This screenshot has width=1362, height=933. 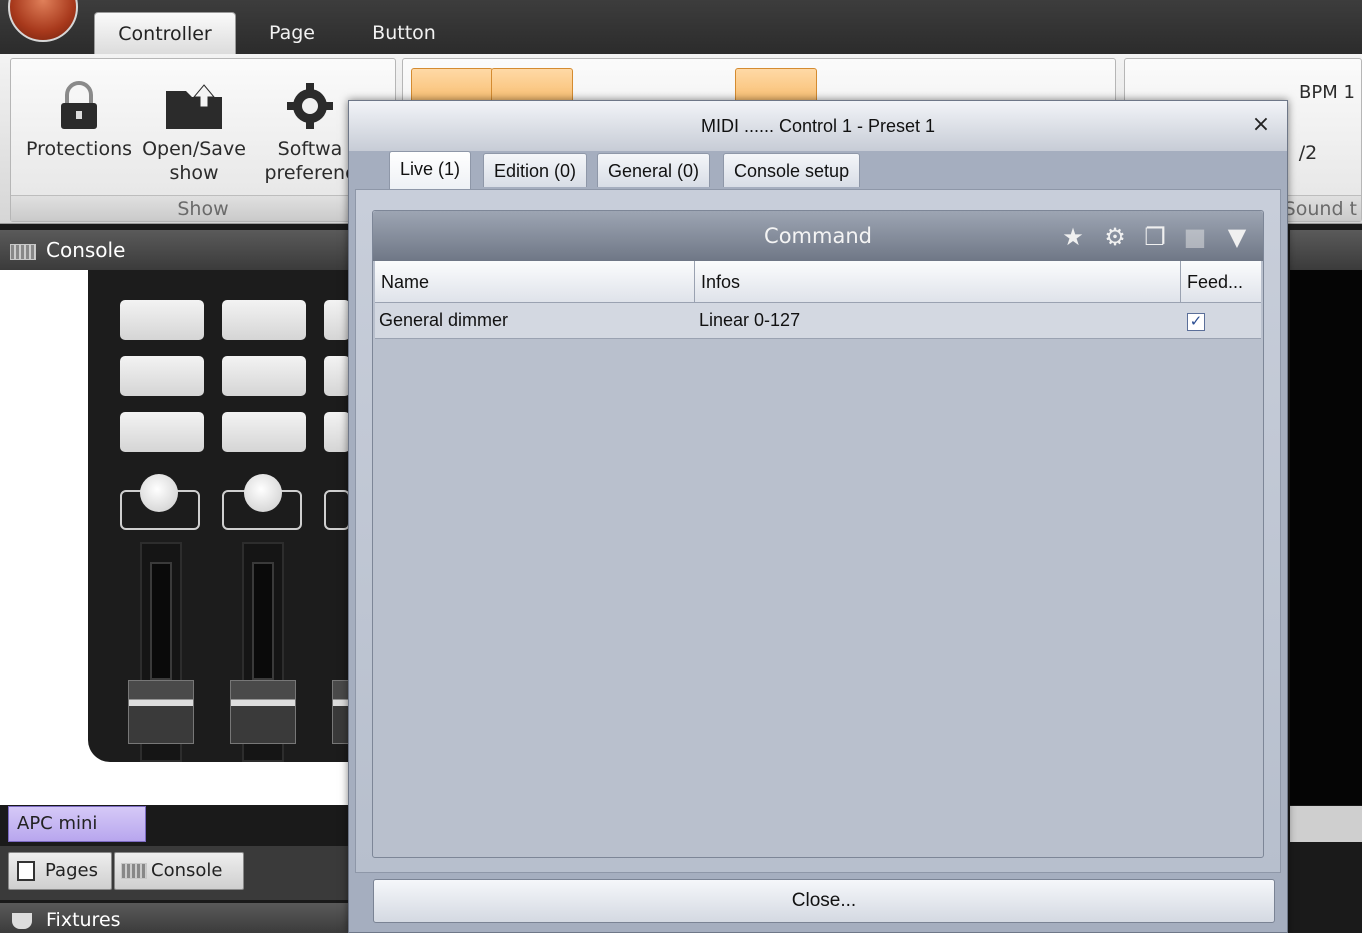 I want to click on open-save-label-1: Open/Save, so click(x=194, y=149).